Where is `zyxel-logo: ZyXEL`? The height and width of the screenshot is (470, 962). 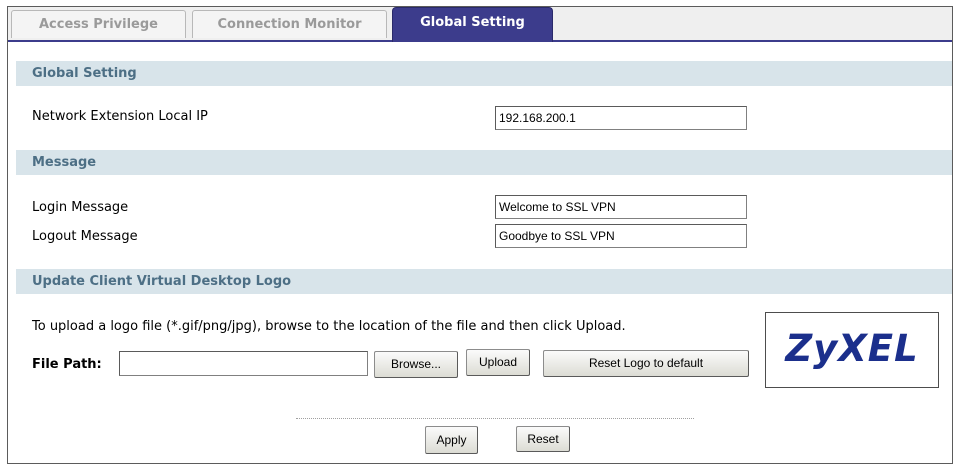 zyxel-logo: ZyXEL is located at coordinates (852, 348).